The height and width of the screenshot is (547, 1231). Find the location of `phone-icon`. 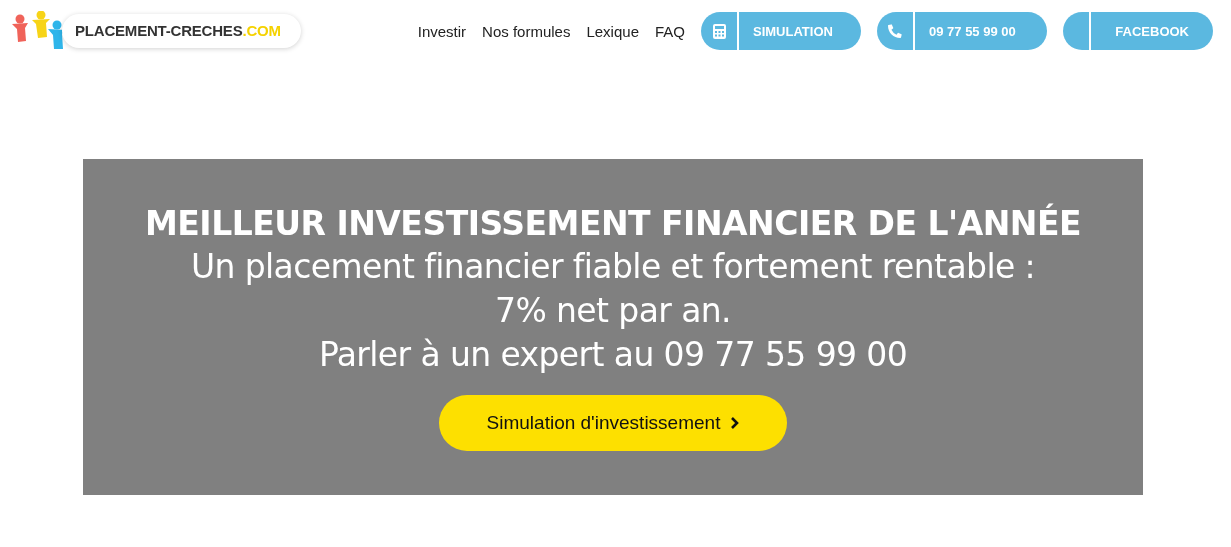

phone-icon is located at coordinates (895, 31).